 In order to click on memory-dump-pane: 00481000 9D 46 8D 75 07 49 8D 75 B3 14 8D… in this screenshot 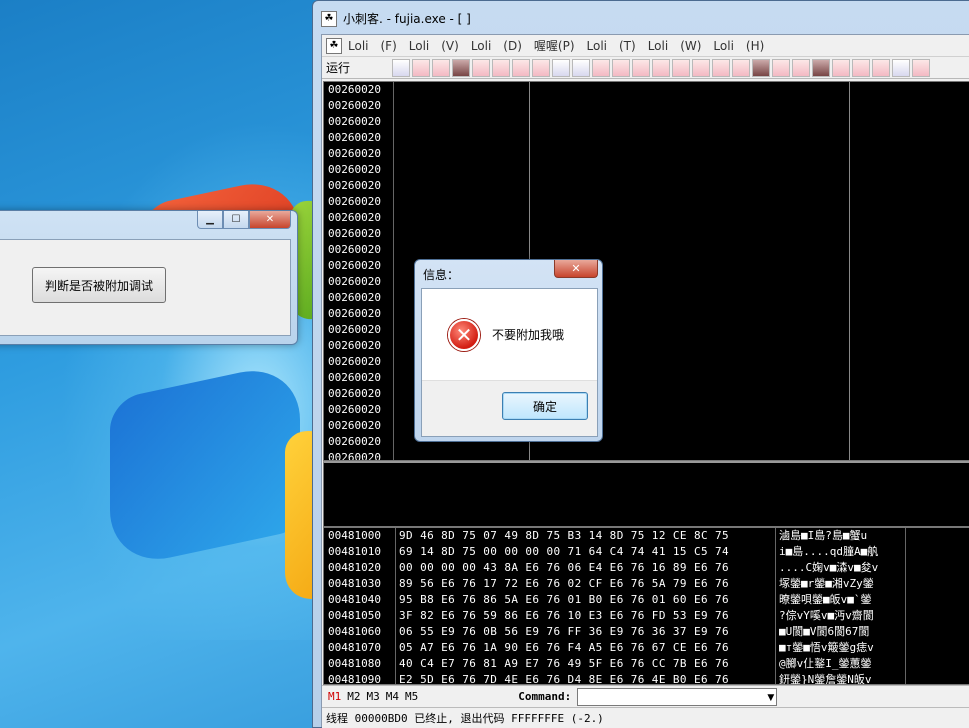, I will do `click(646, 606)`.